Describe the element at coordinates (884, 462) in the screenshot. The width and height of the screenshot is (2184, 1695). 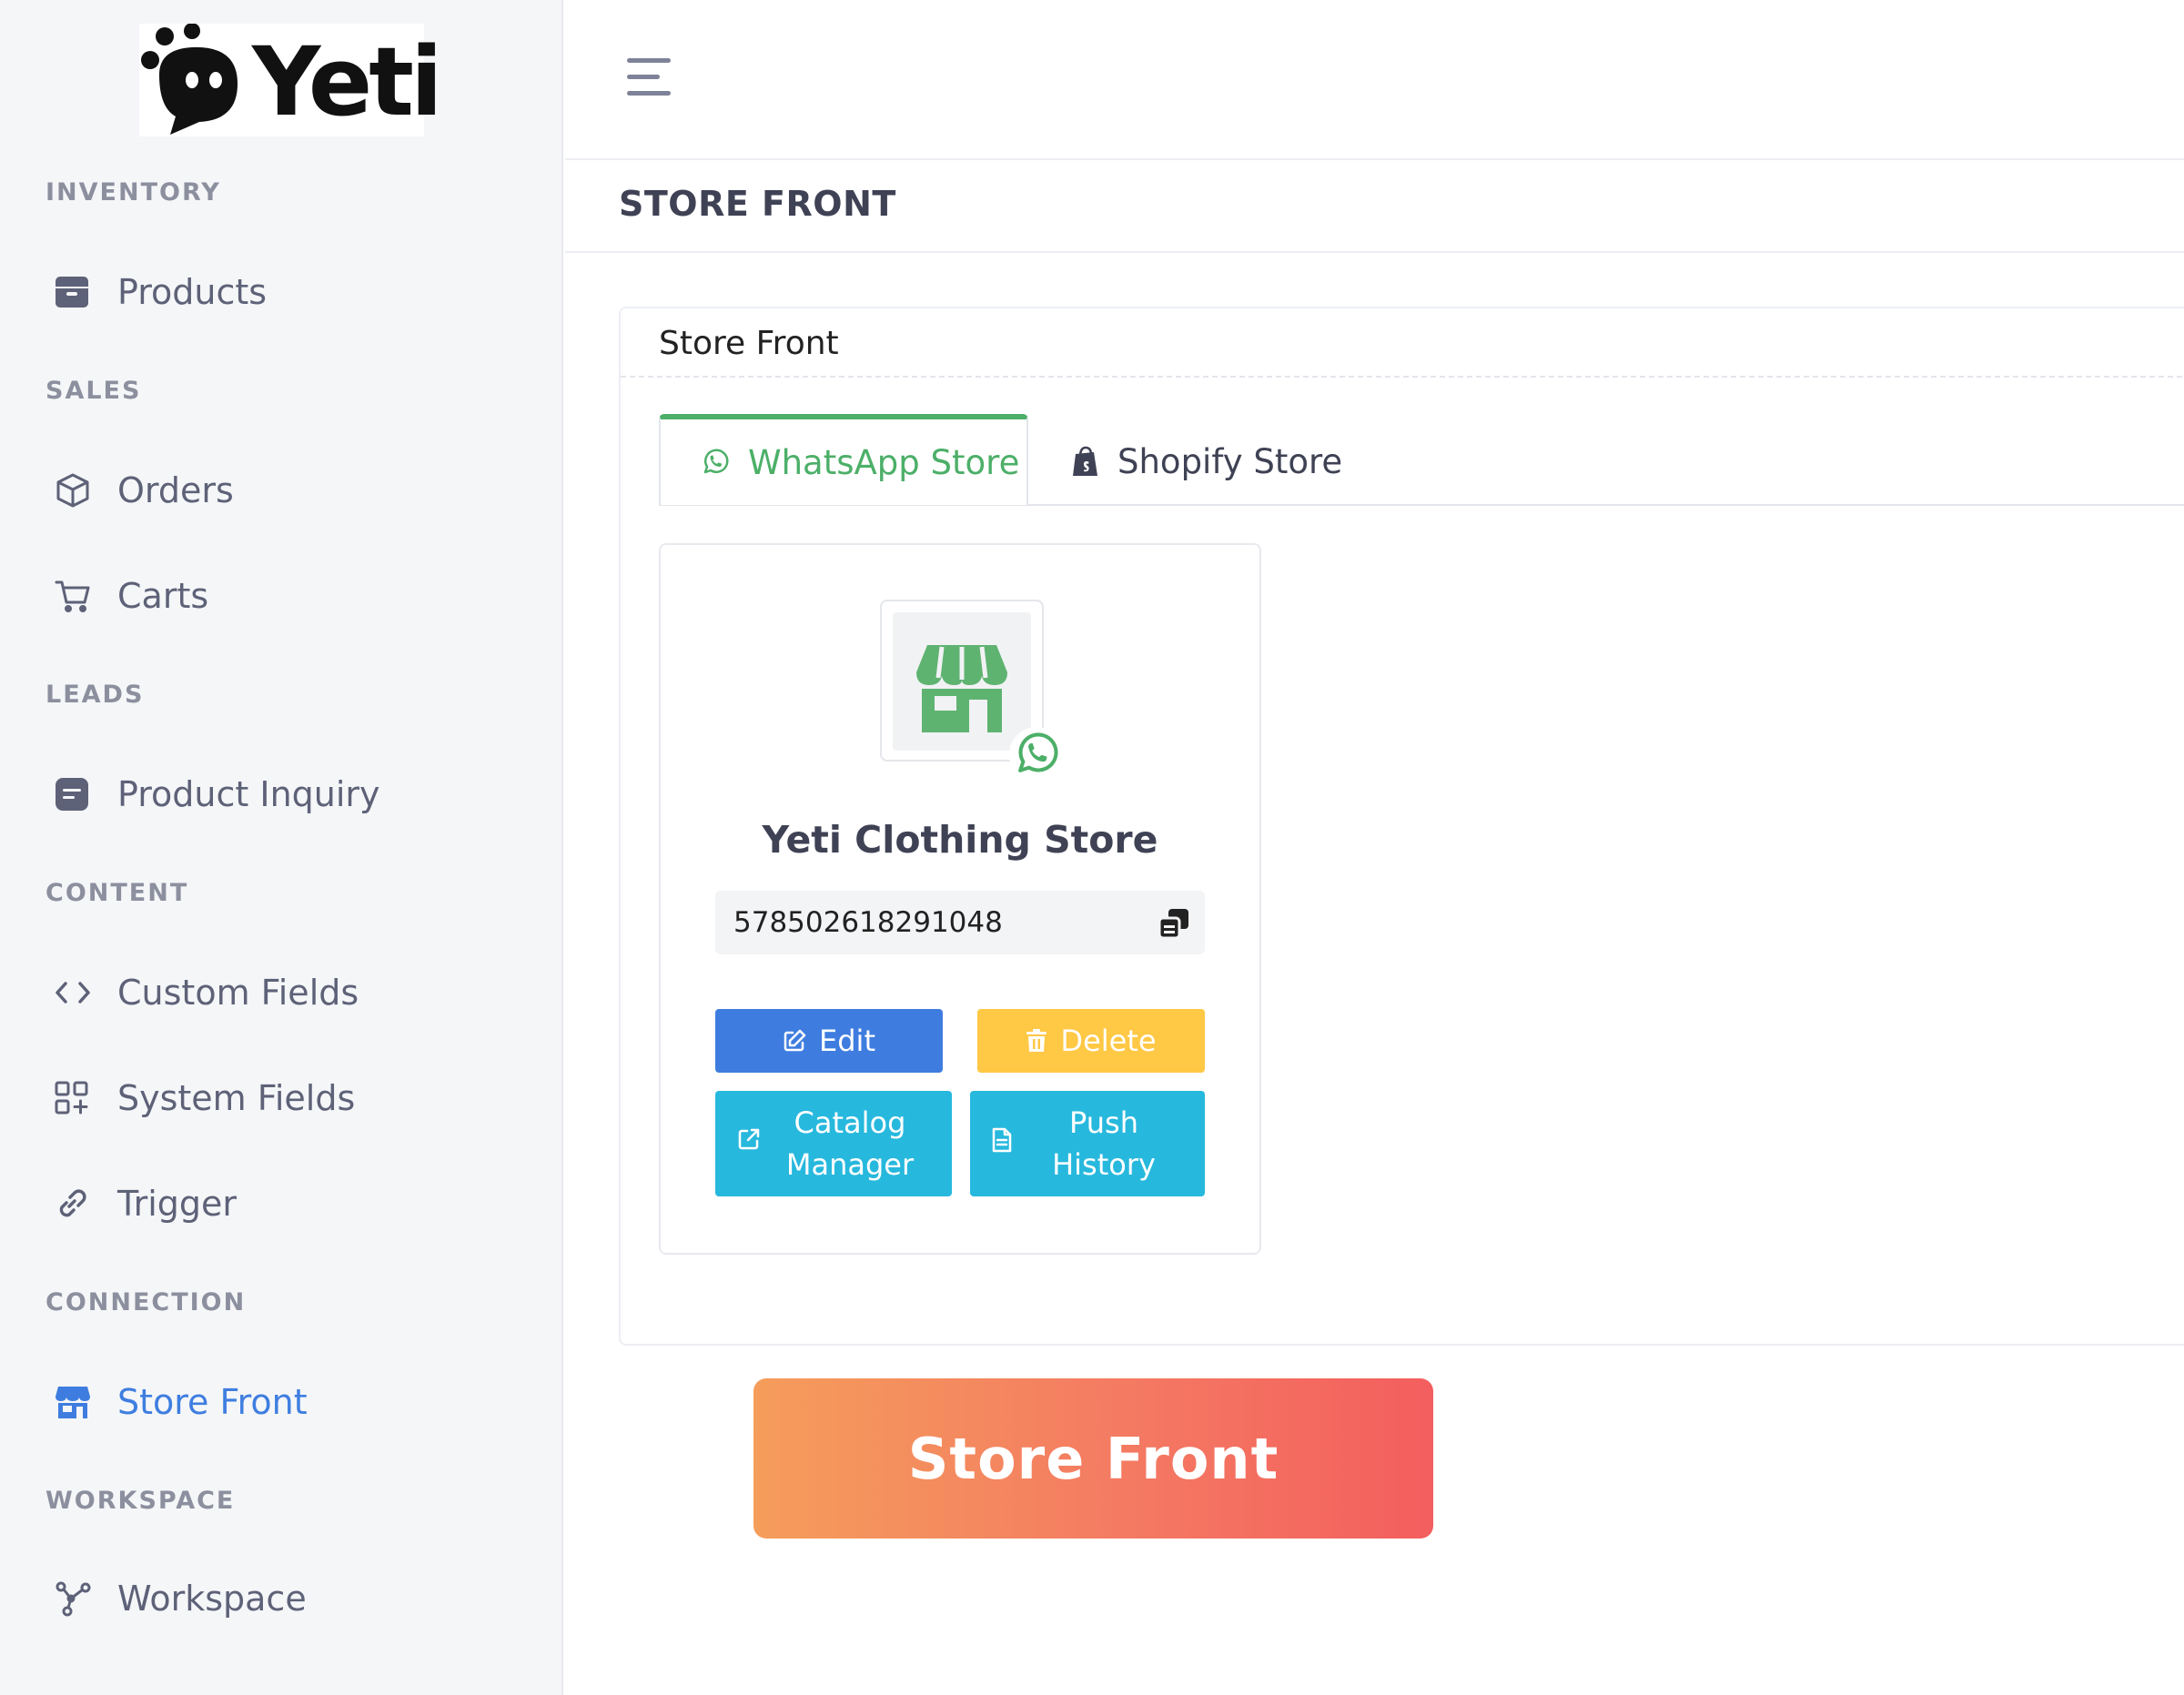
I see `tab-label: WhatsApp Store` at that location.